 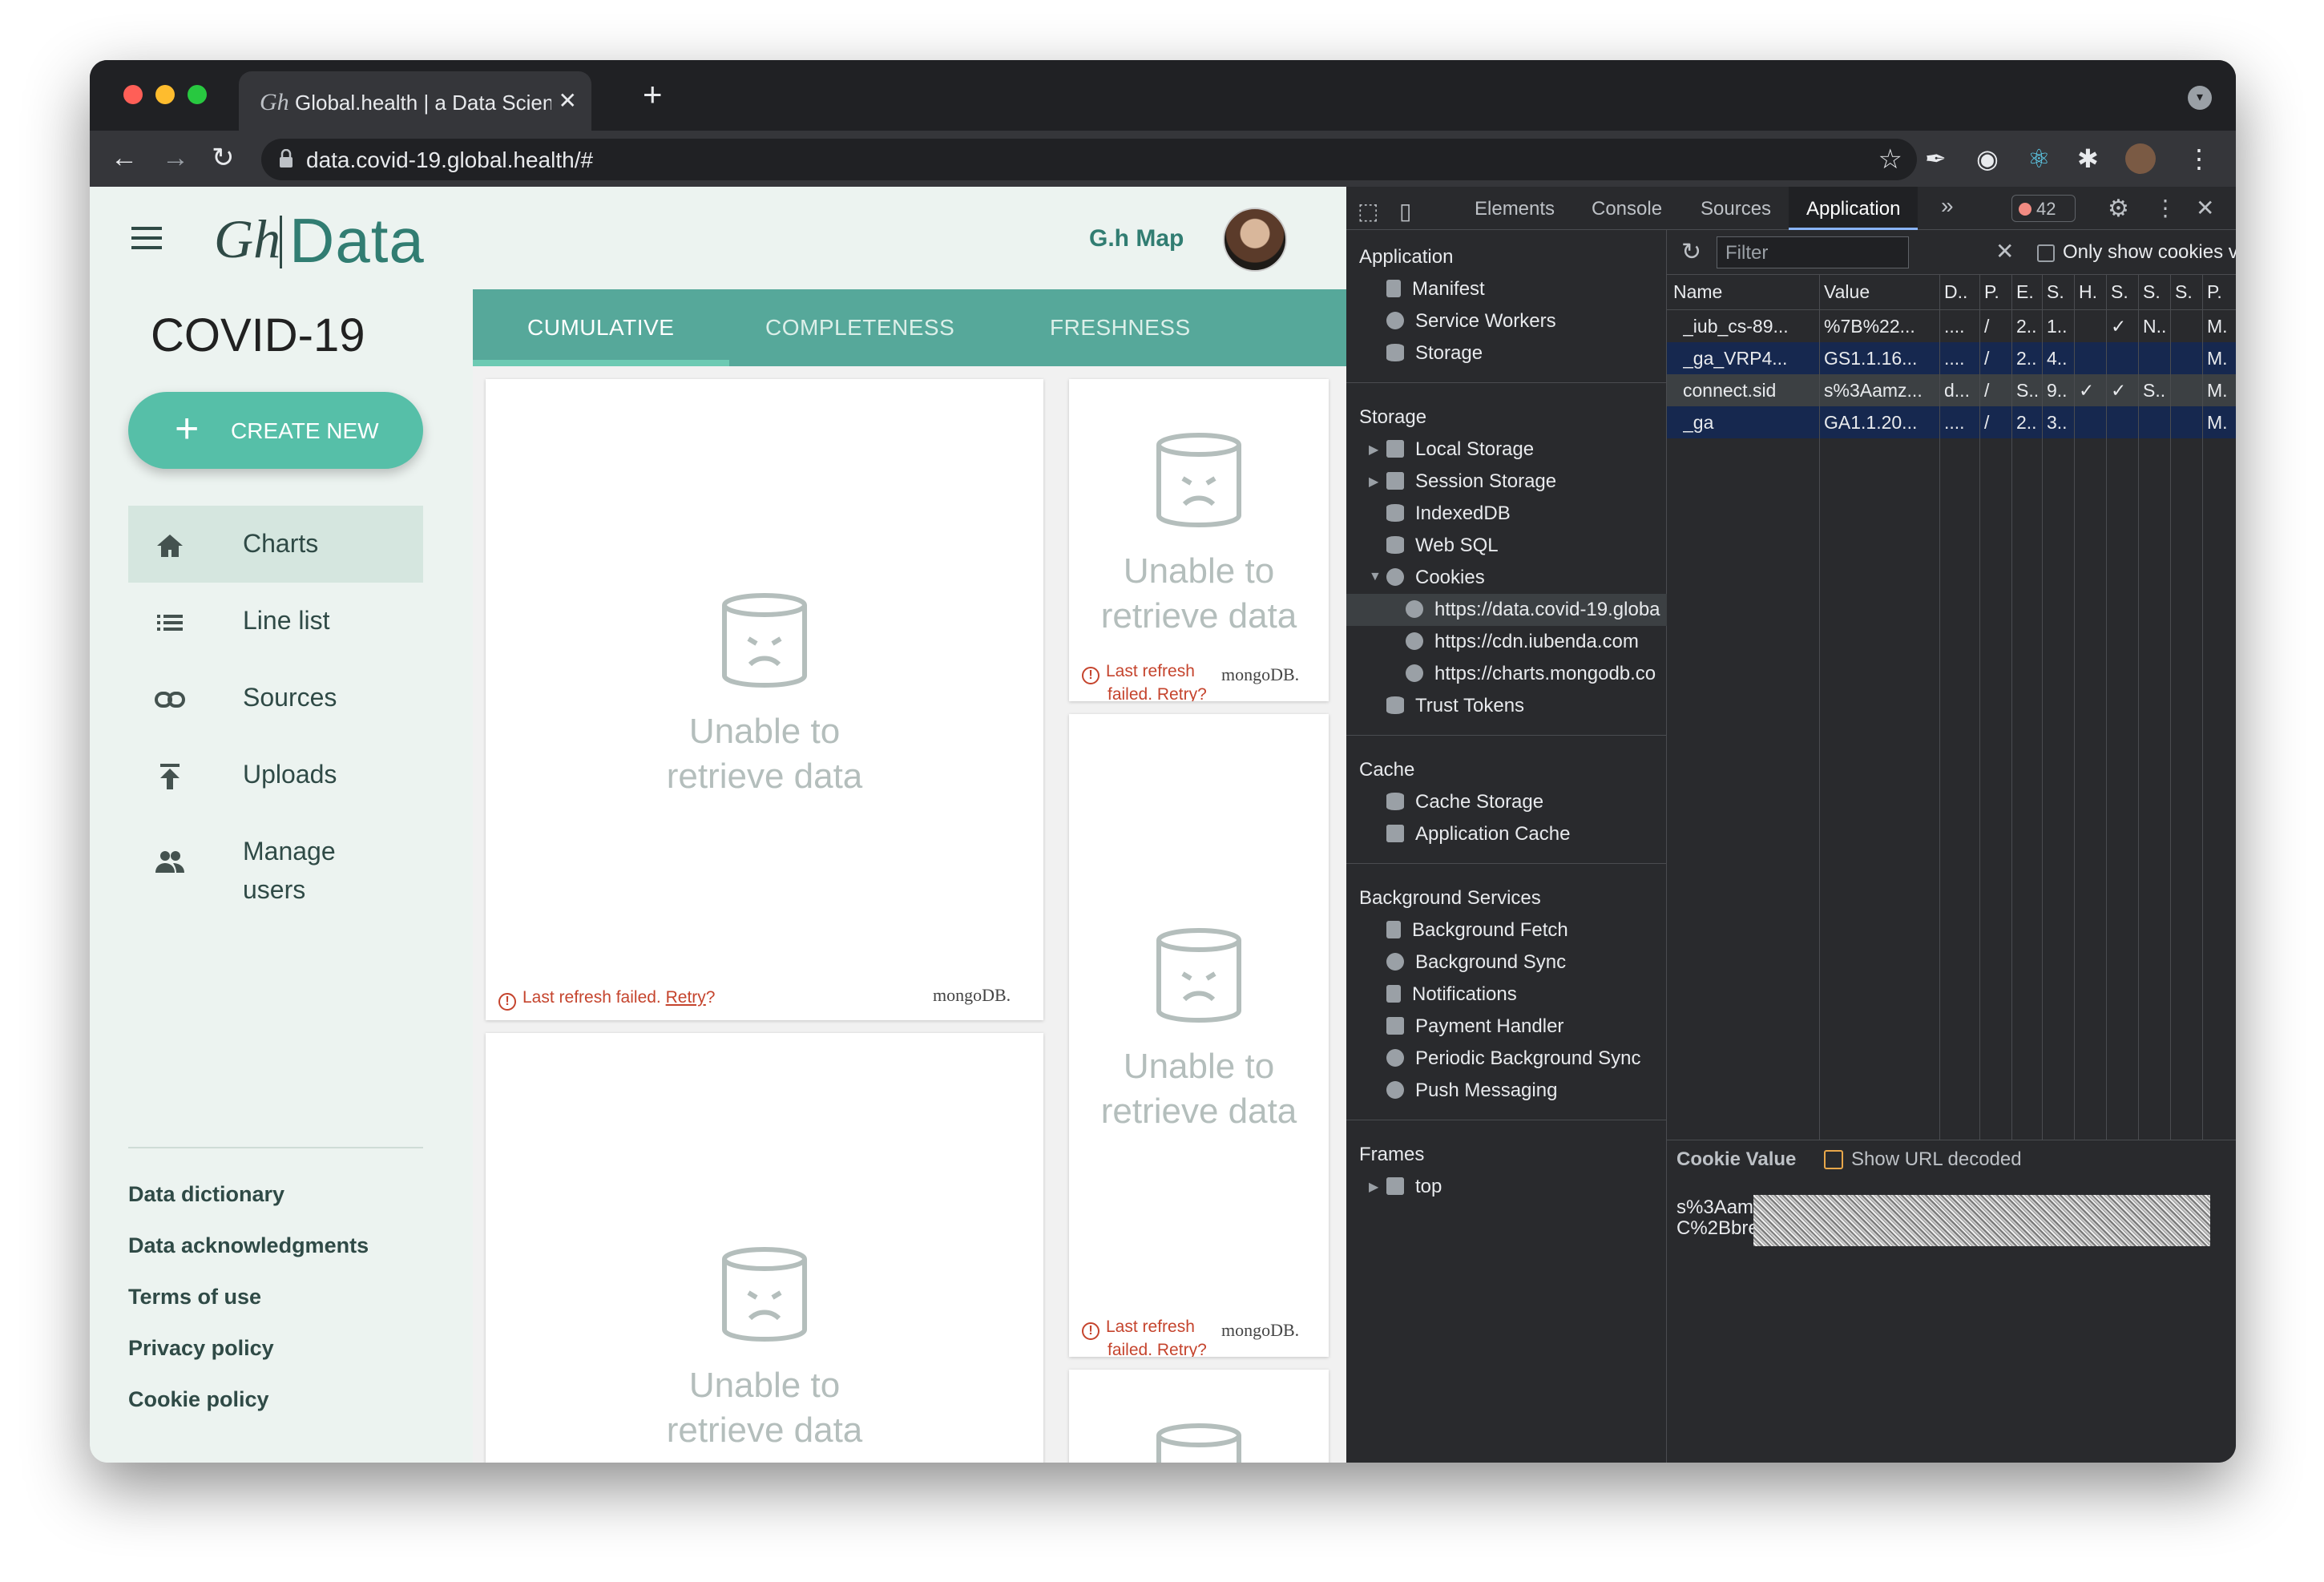 I want to click on column-header: Value, so click(x=1881, y=292).